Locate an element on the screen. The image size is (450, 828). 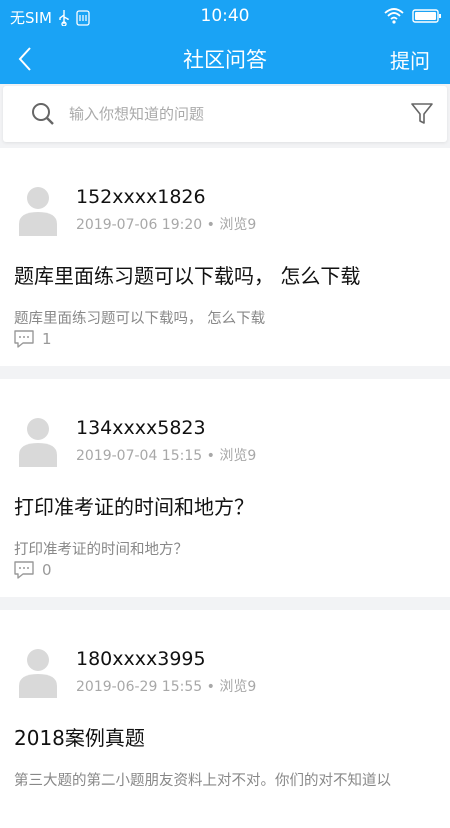
question-meta: 2019-07-06 19:20 • 浏览9 is located at coordinates (166, 225).